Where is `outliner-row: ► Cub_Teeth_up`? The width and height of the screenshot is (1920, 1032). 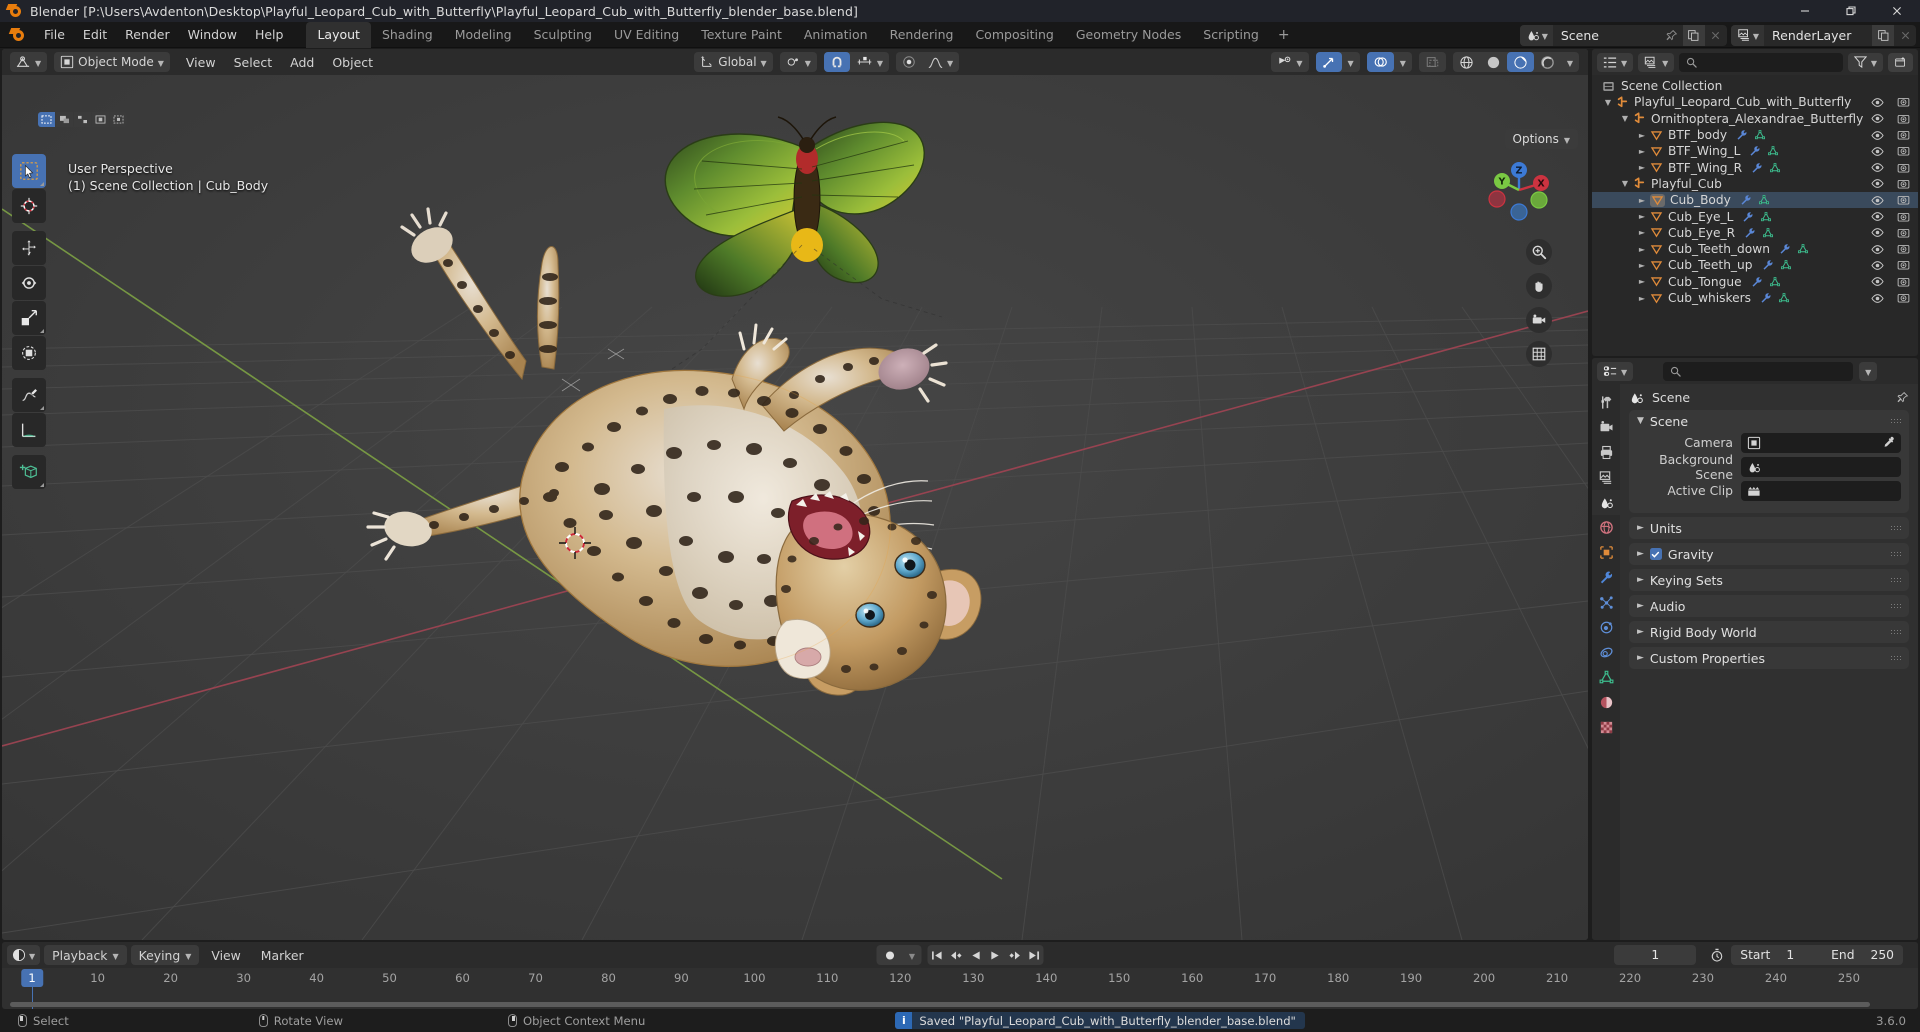 outliner-row: ► Cub_Teeth_up is located at coordinates (1755, 265).